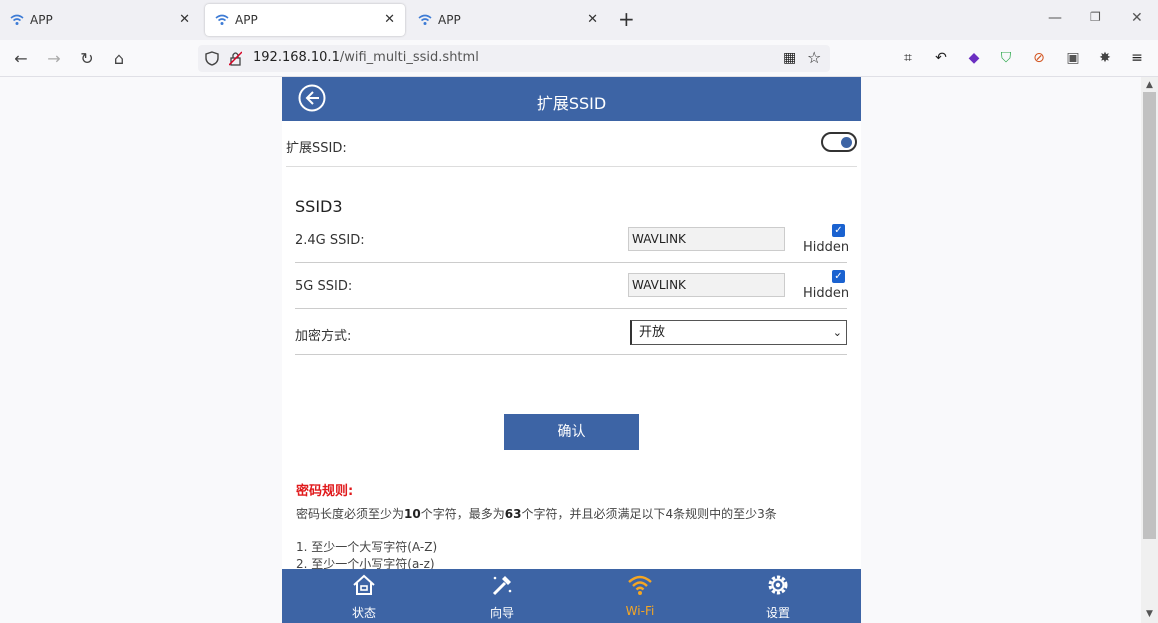 The height and width of the screenshot is (623, 1158). Describe the element at coordinates (777, 613) in the screenshot. I see `nav-label: 设置` at that location.